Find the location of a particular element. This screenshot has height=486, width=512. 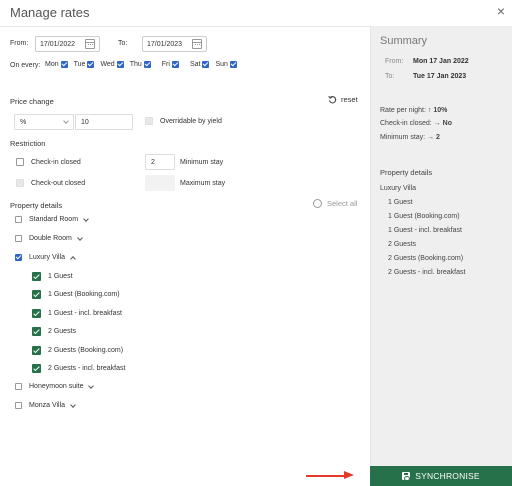

summary-checkin-row: Check-in closed: → No is located at coordinates (416, 123).